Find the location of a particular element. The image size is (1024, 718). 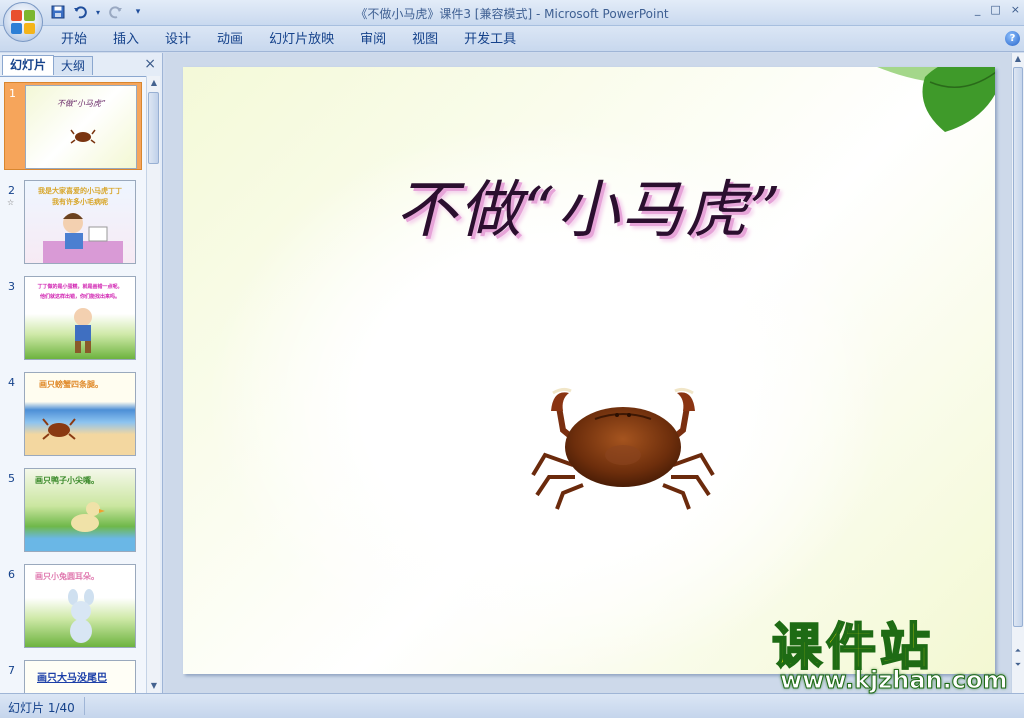

slide-thumbnail-1: 1 不做“小马虎” is located at coordinates (73, 126).